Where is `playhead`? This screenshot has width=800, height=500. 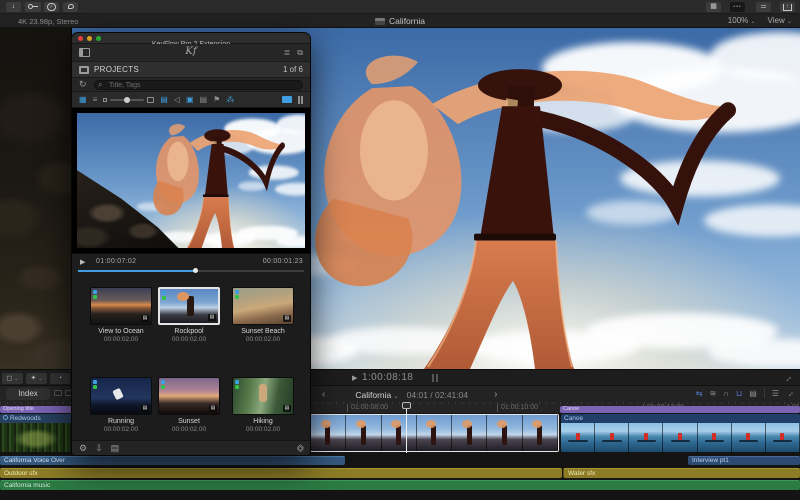
playhead is located at coordinates (406, 427).